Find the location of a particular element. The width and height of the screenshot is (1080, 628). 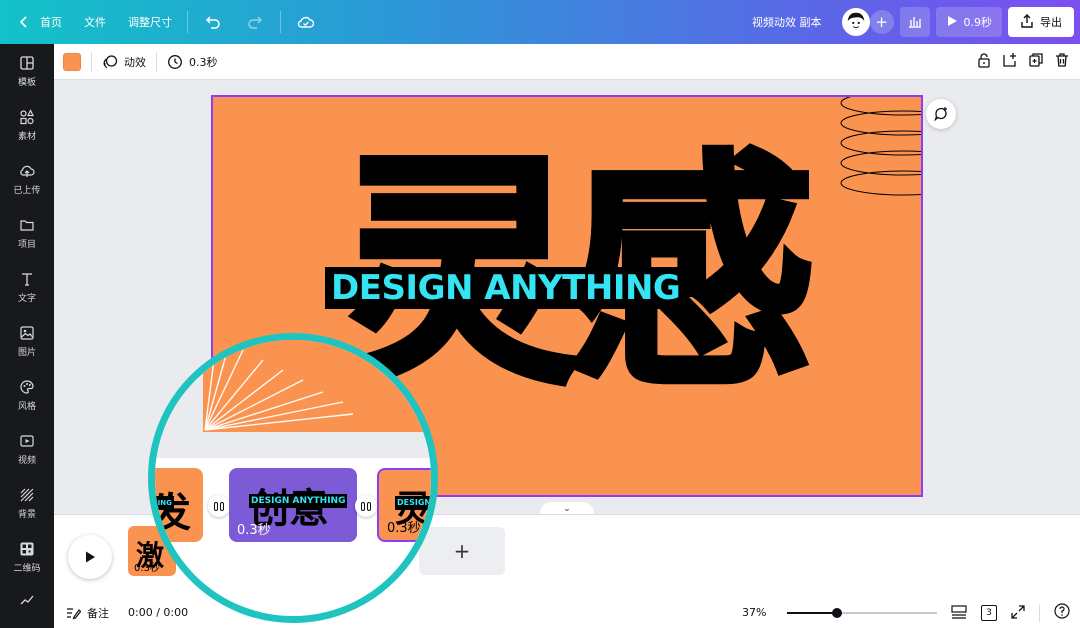

chart-line-icon is located at coordinates (27, 600).